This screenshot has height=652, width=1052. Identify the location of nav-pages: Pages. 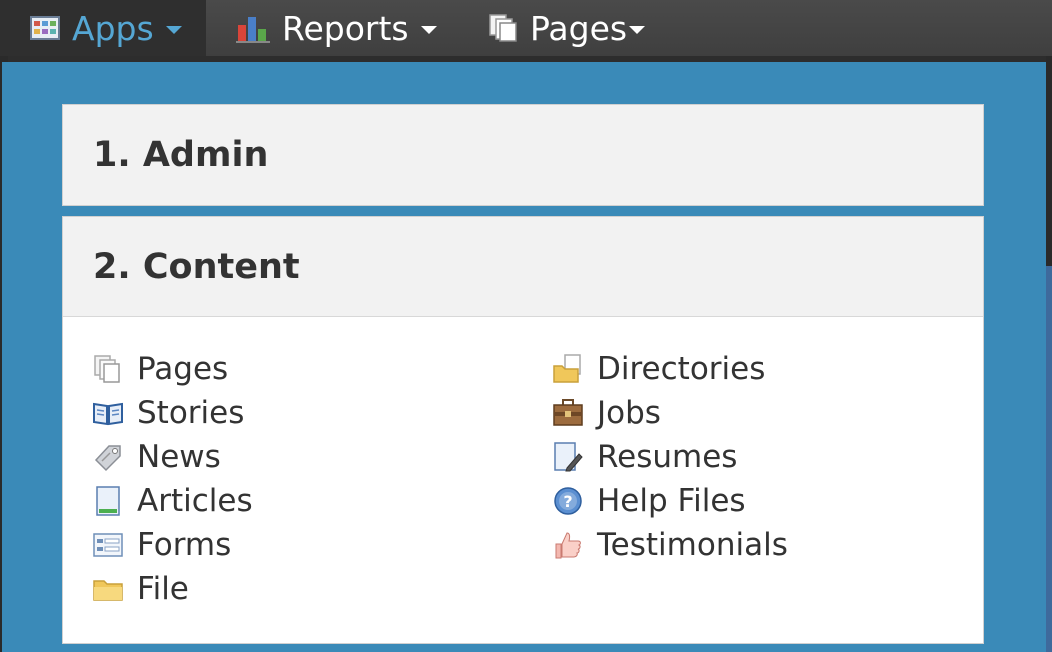
(567, 28).